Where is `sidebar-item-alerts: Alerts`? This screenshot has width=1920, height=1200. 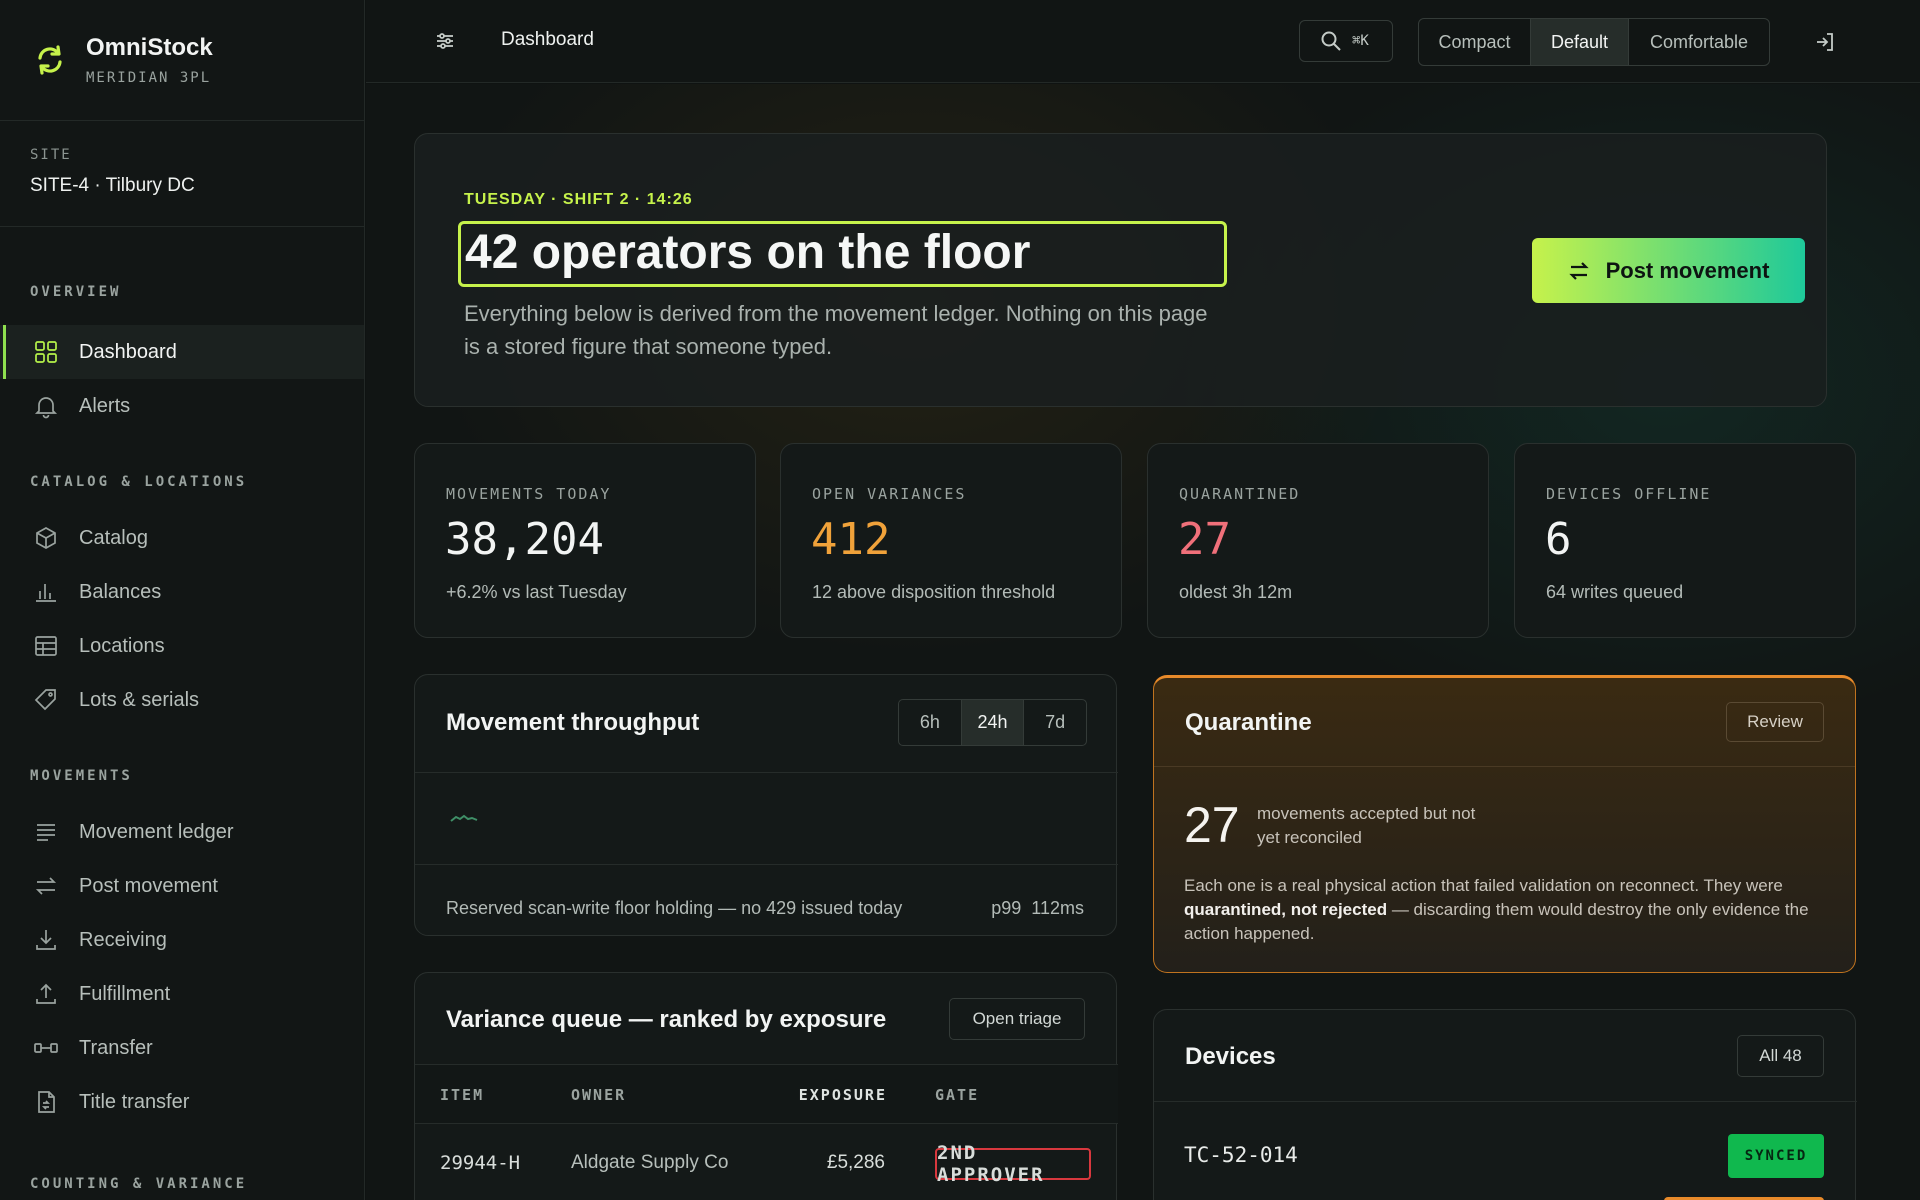 sidebar-item-alerts: Alerts is located at coordinates (182, 406).